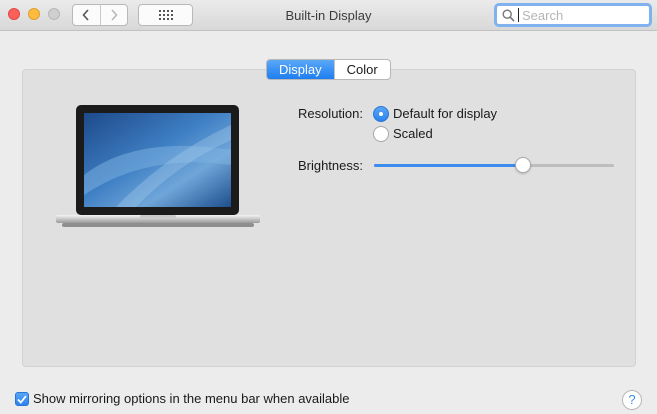 Image resolution: width=657 pixels, height=414 pixels. Describe the element at coordinates (413, 133) in the screenshot. I see `radio-scaled-label: Scaled` at that location.